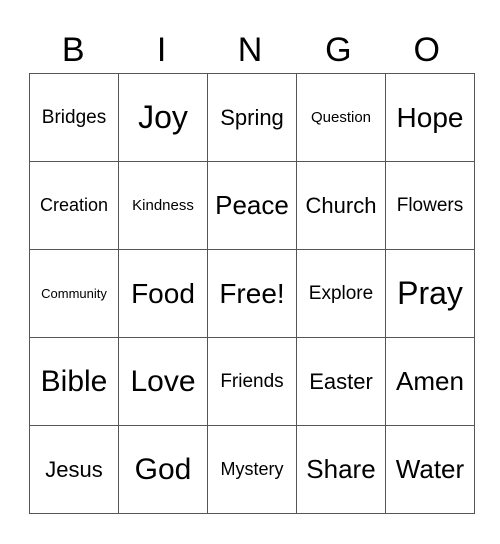 This screenshot has height=544, width=500. Describe the element at coordinates (73, 50) in the screenshot. I see `header-letter-b: B` at that location.